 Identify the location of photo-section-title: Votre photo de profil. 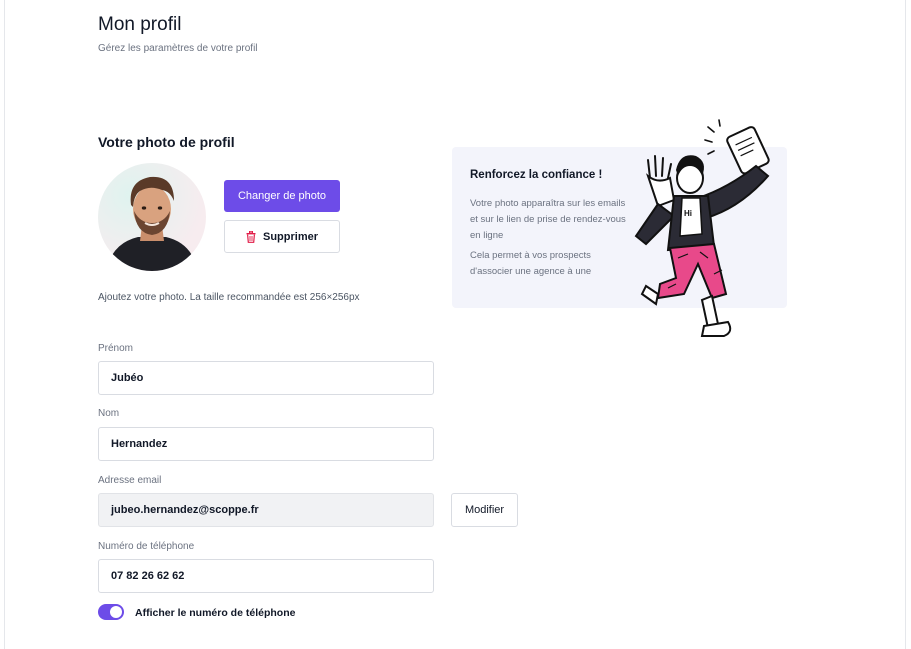
(166, 142).